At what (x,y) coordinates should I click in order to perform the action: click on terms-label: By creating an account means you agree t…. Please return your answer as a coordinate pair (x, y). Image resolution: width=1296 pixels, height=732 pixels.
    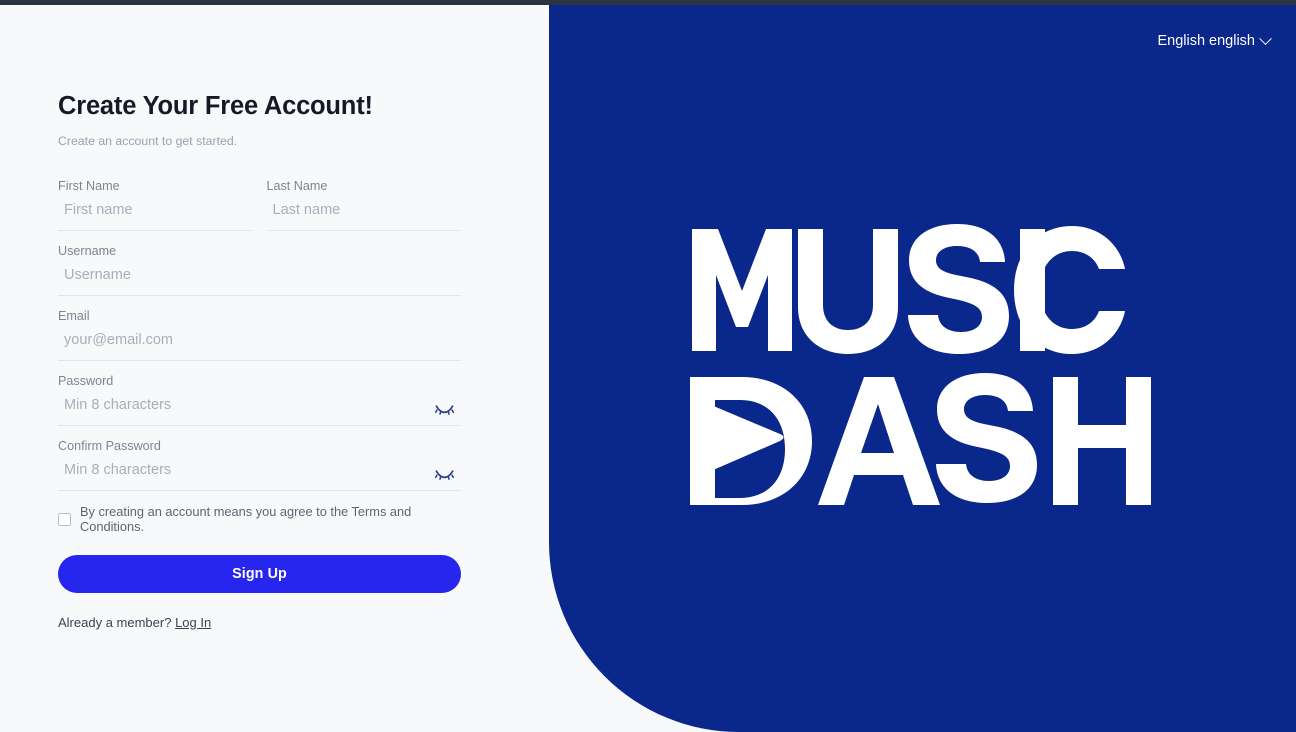
    Looking at the image, I should click on (246, 519).